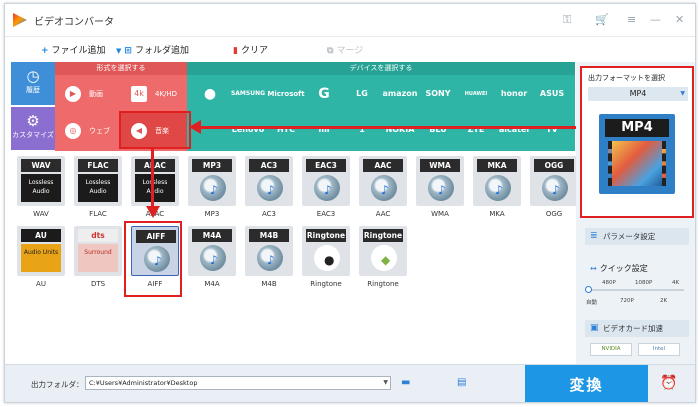 The image size is (700, 407). What do you see at coordinates (88, 131) in the screenshot?
I see `web-format-button: ◎ ウェブ` at bounding box center [88, 131].